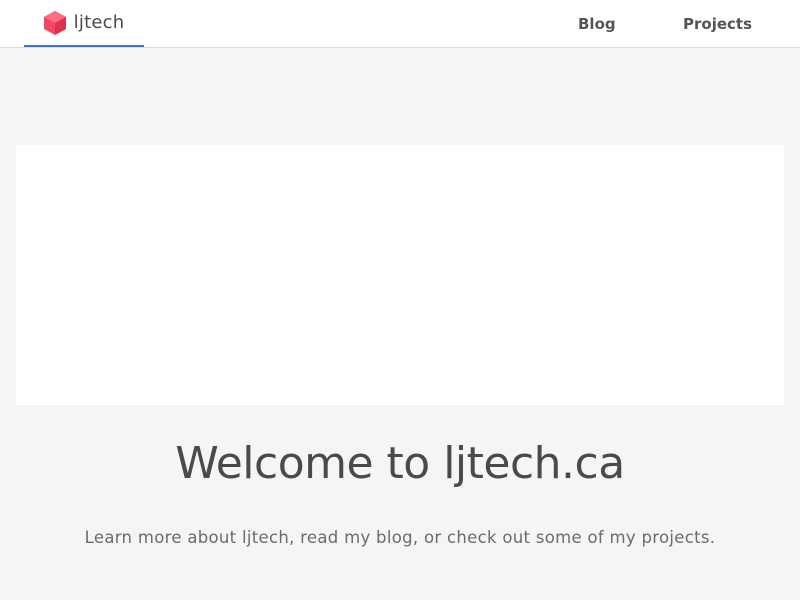 The width and height of the screenshot is (800, 600). I want to click on hexagon-logo-icon, so click(54, 22).